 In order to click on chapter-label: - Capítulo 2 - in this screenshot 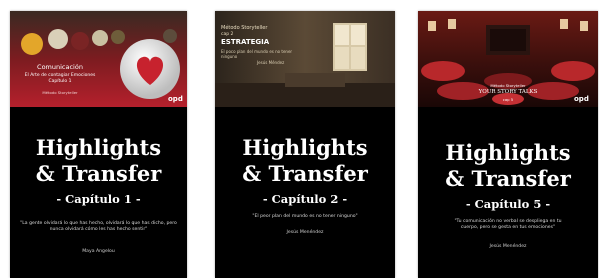, I will do `click(305, 199)`.